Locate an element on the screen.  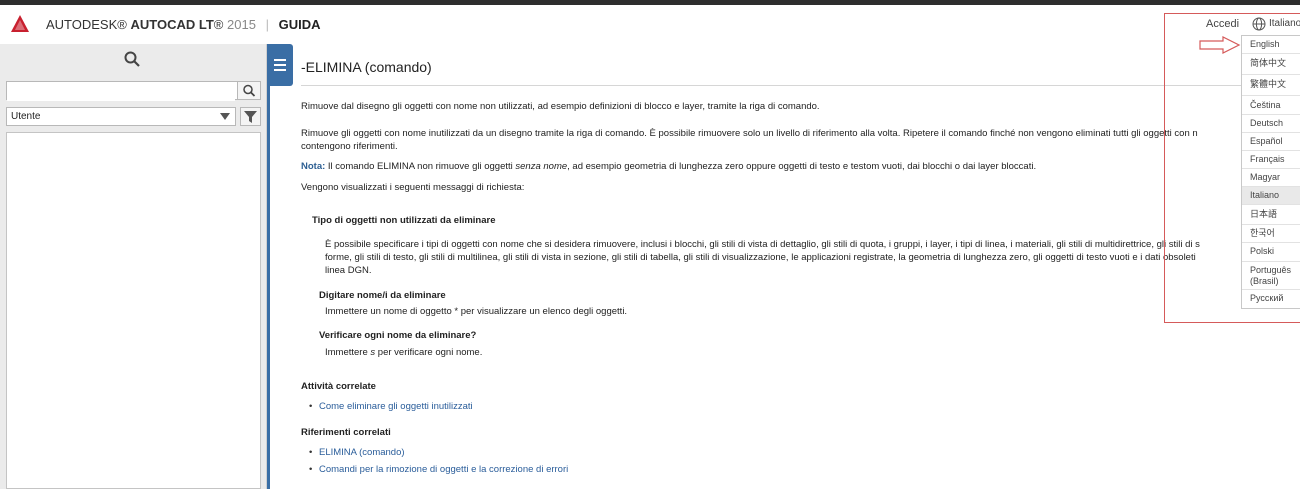
filter-button is located at coordinates (250, 116).